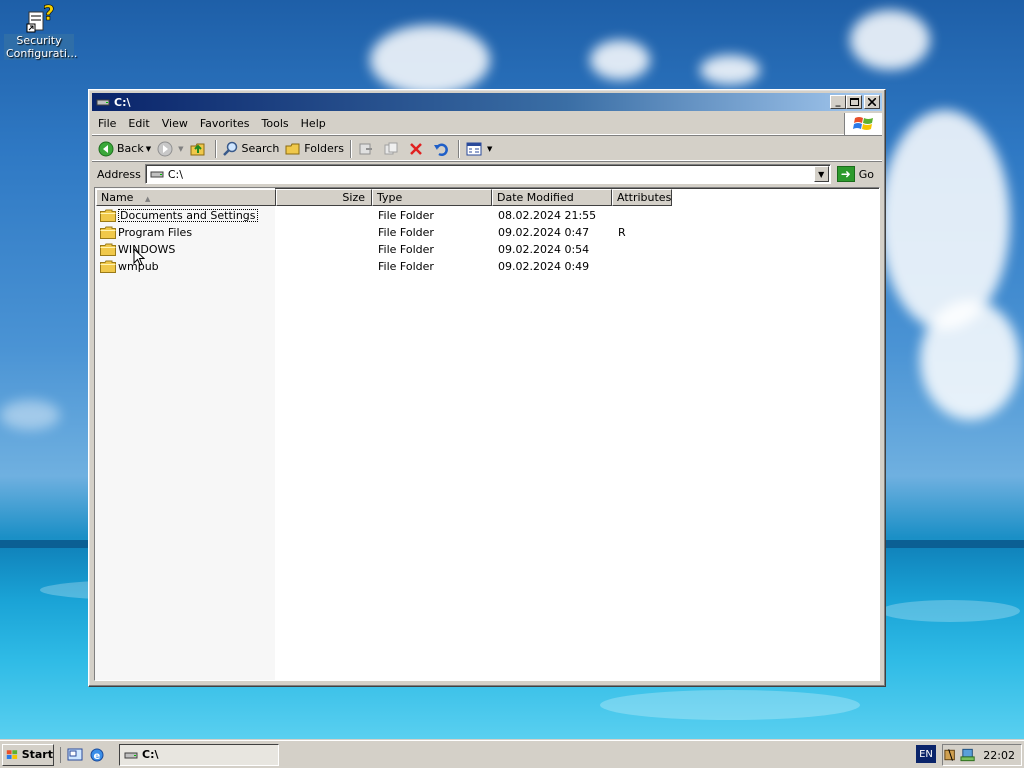  Describe the element at coordinates (313, 123) in the screenshot. I see `menu-help: Help` at that location.